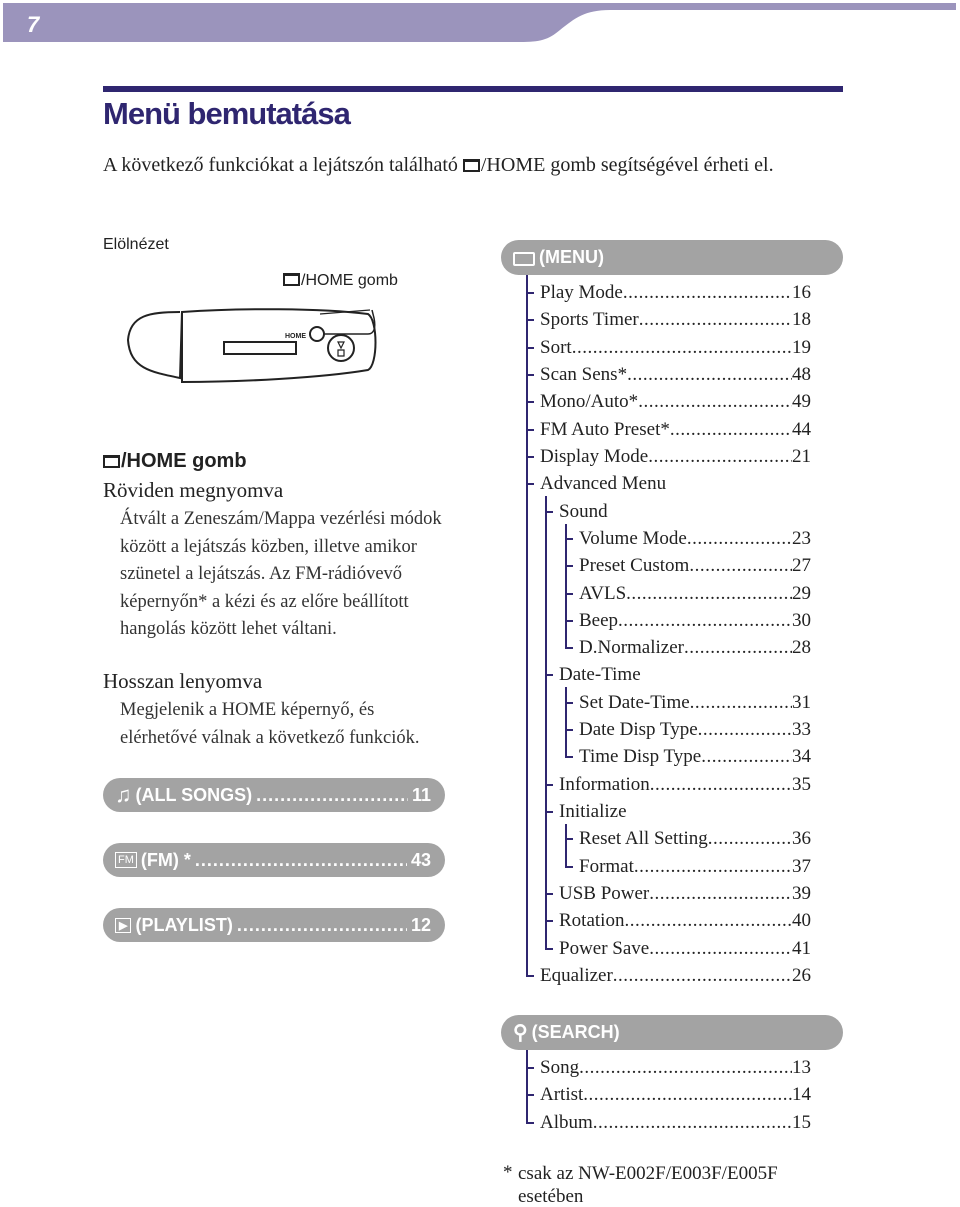 The height and width of the screenshot is (1207, 960). What do you see at coordinates (801, 702) in the screenshot?
I see `menu-item-page: 31` at bounding box center [801, 702].